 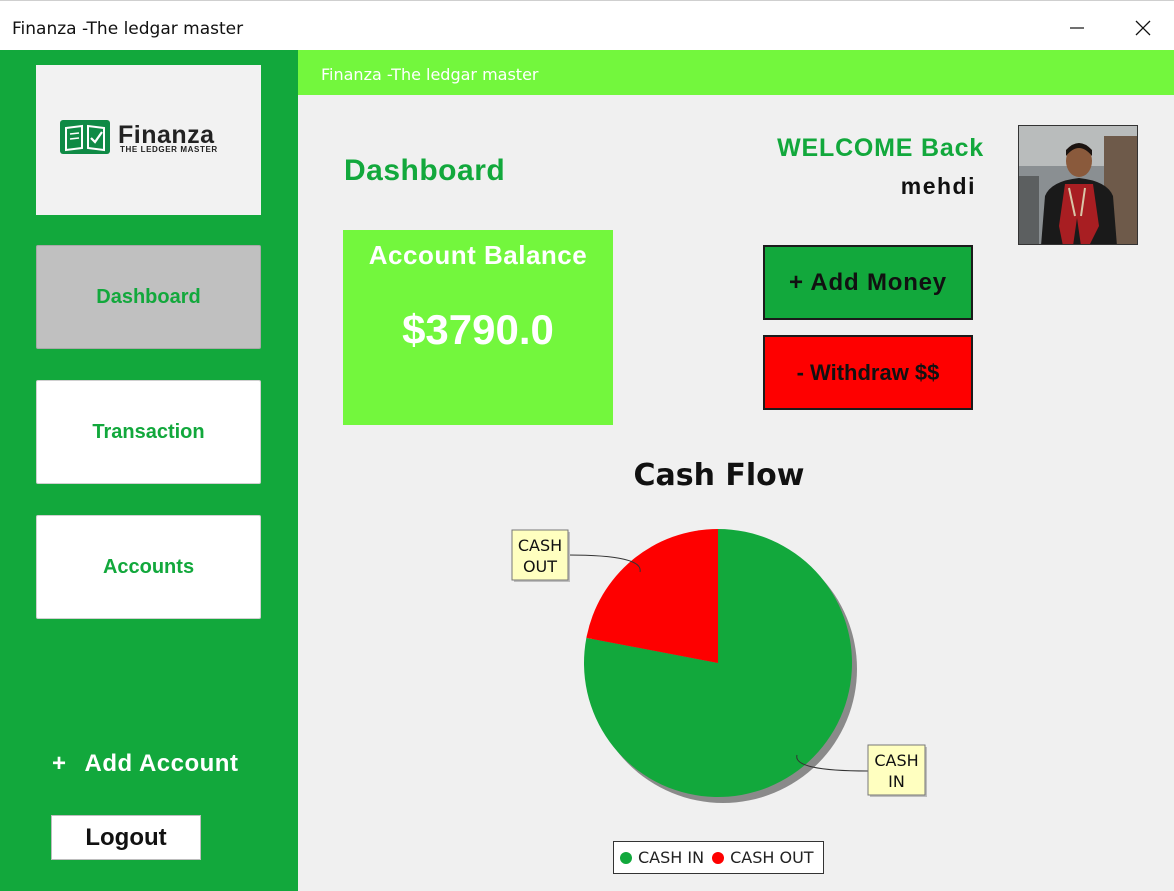 I want to click on logout-button: Logout, so click(x=126, y=837).